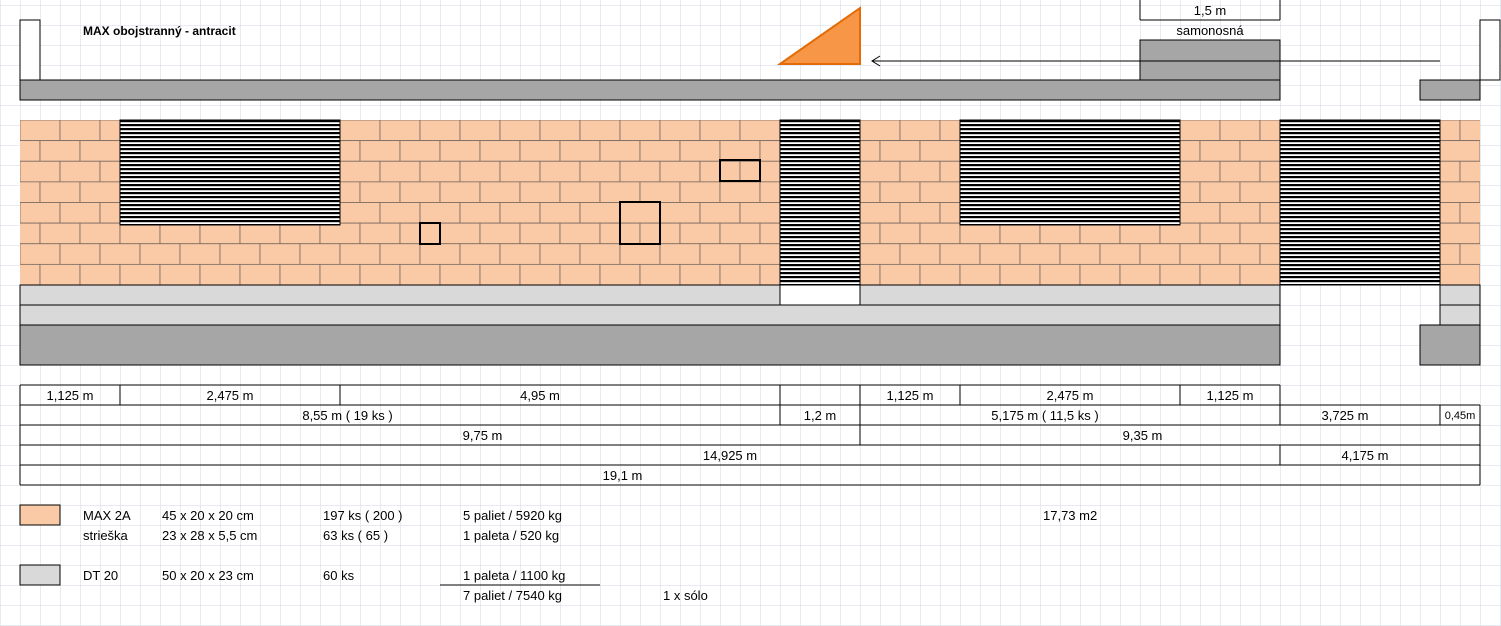  Describe the element at coordinates (685, 595) in the screenshot. I see `legend-transport: 1 x sólo` at that location.